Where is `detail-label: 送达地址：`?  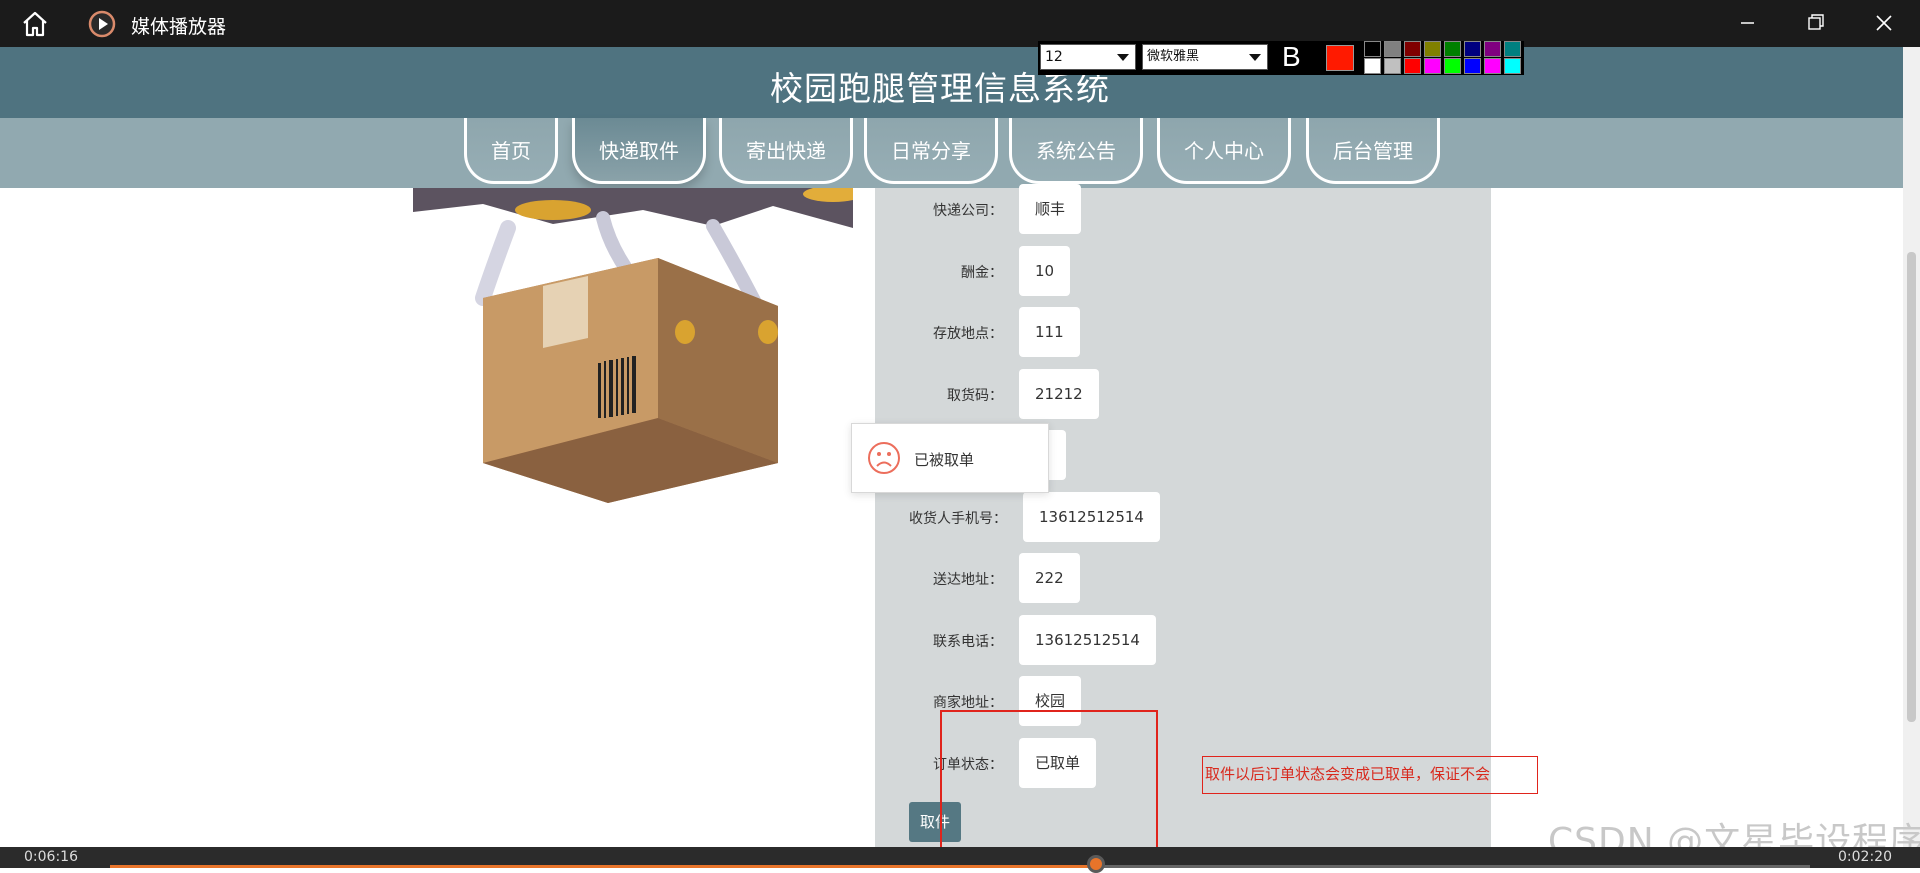
detail-label: 送达地址： is located at coordinates (968, 580).